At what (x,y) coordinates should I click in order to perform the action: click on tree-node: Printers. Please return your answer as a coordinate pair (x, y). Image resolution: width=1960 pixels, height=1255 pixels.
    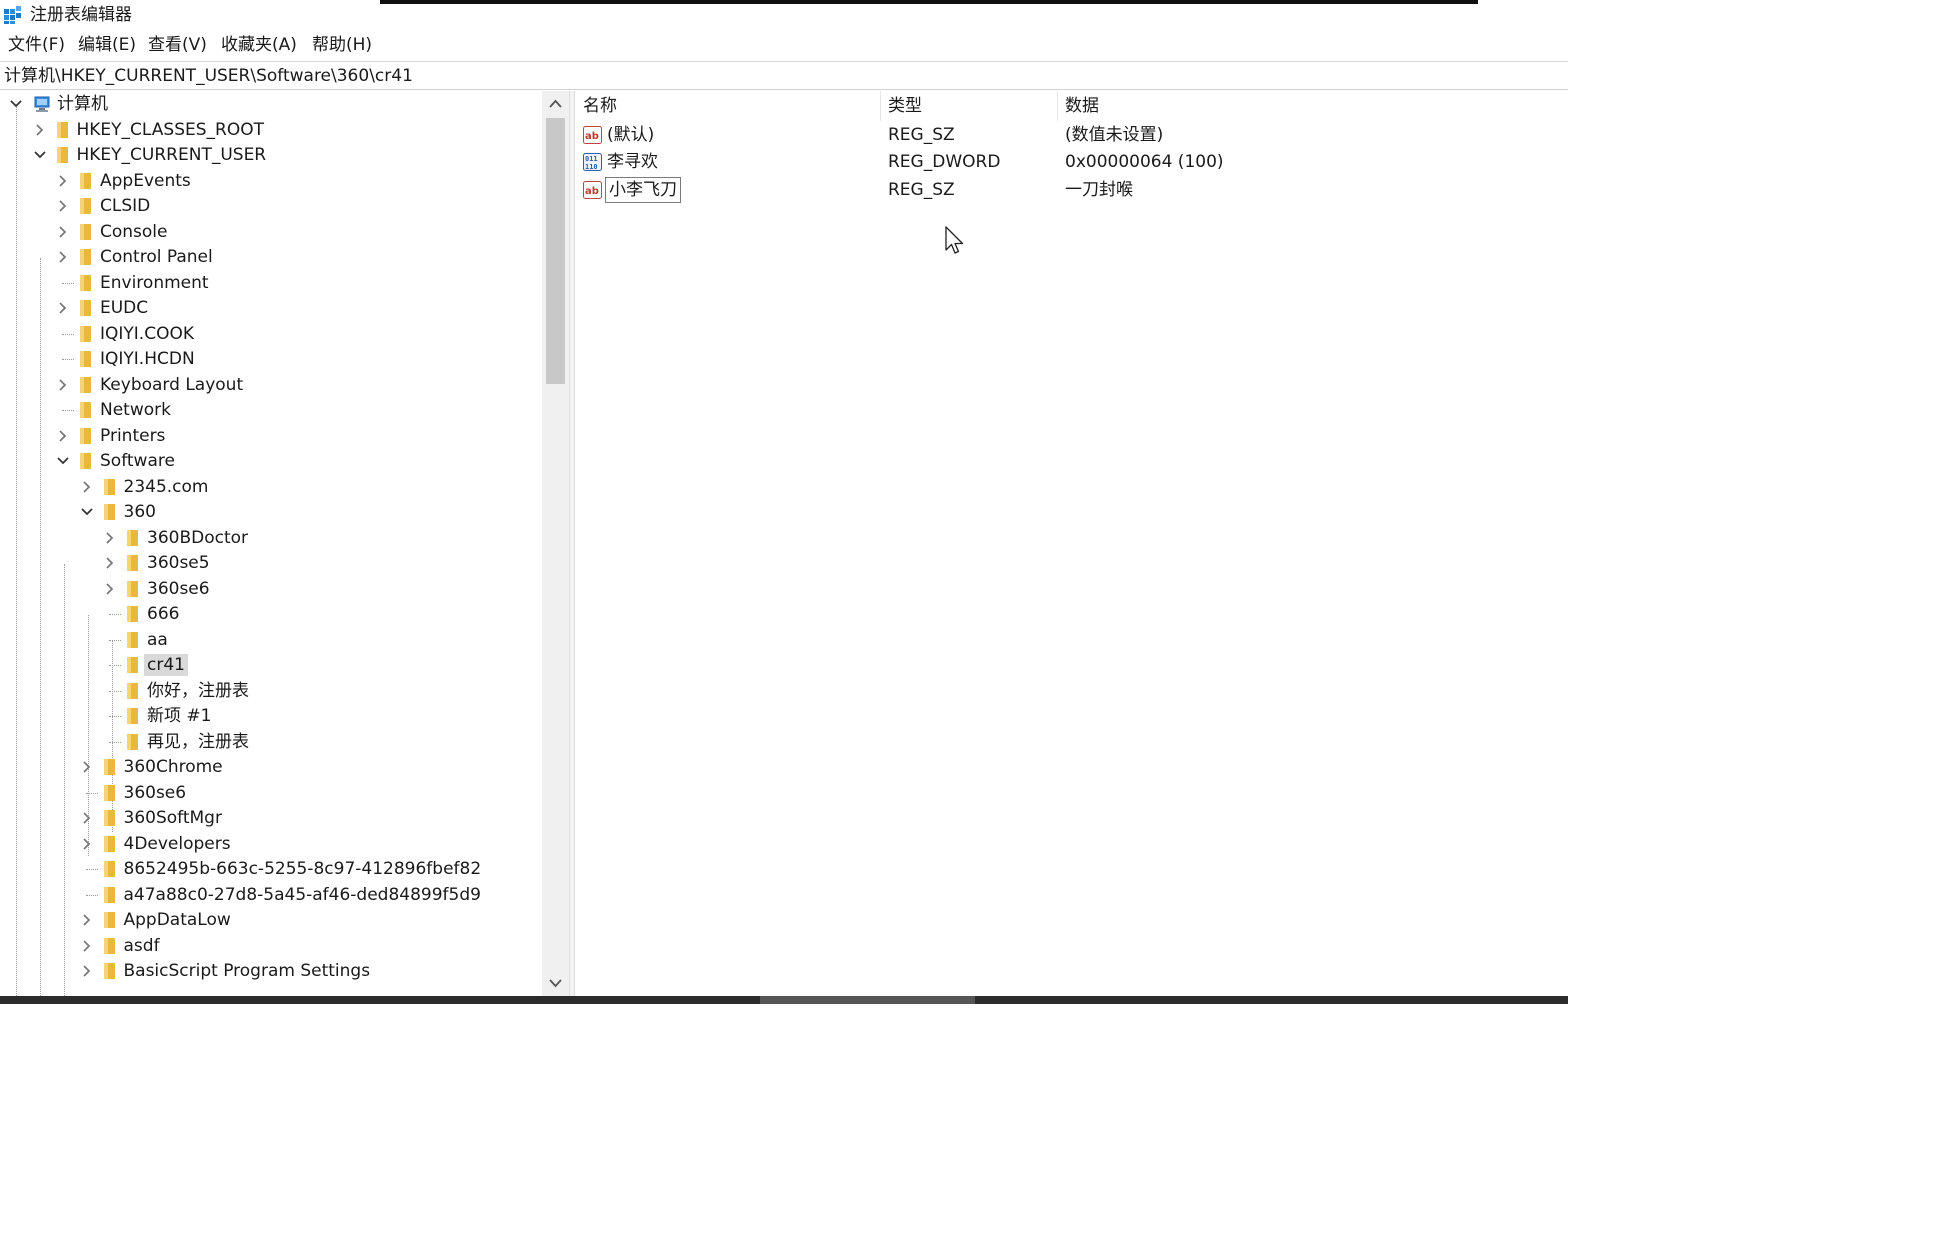
    Looking at the image, I should click on (270, 436).